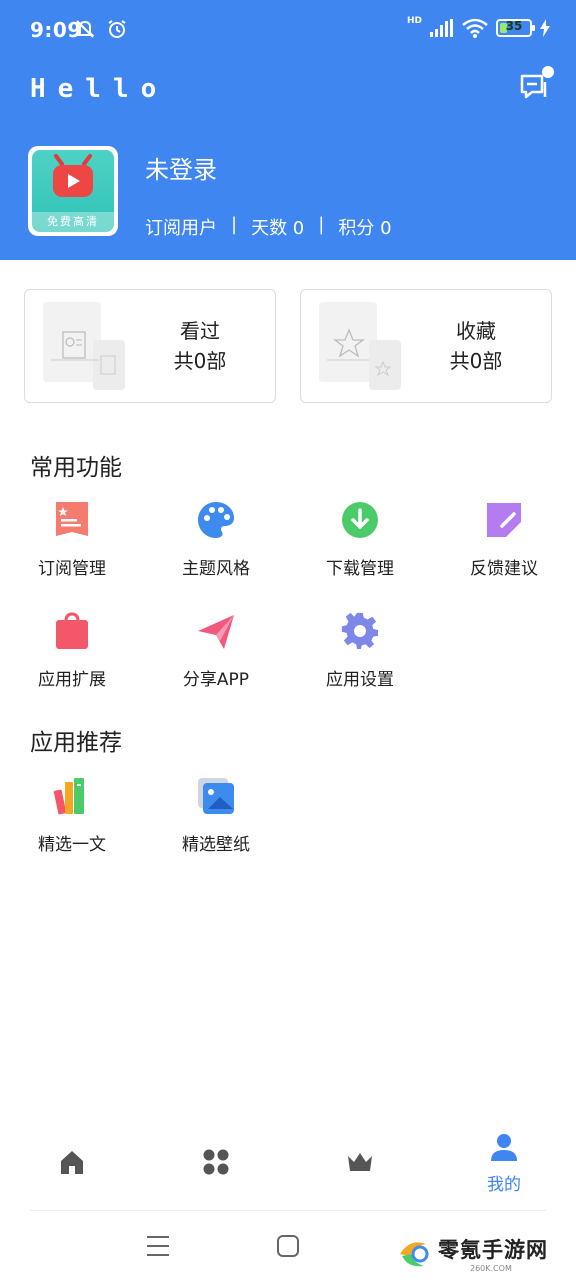  I want to click on watermark-text: 零氪手游网, so click(493, 1250).